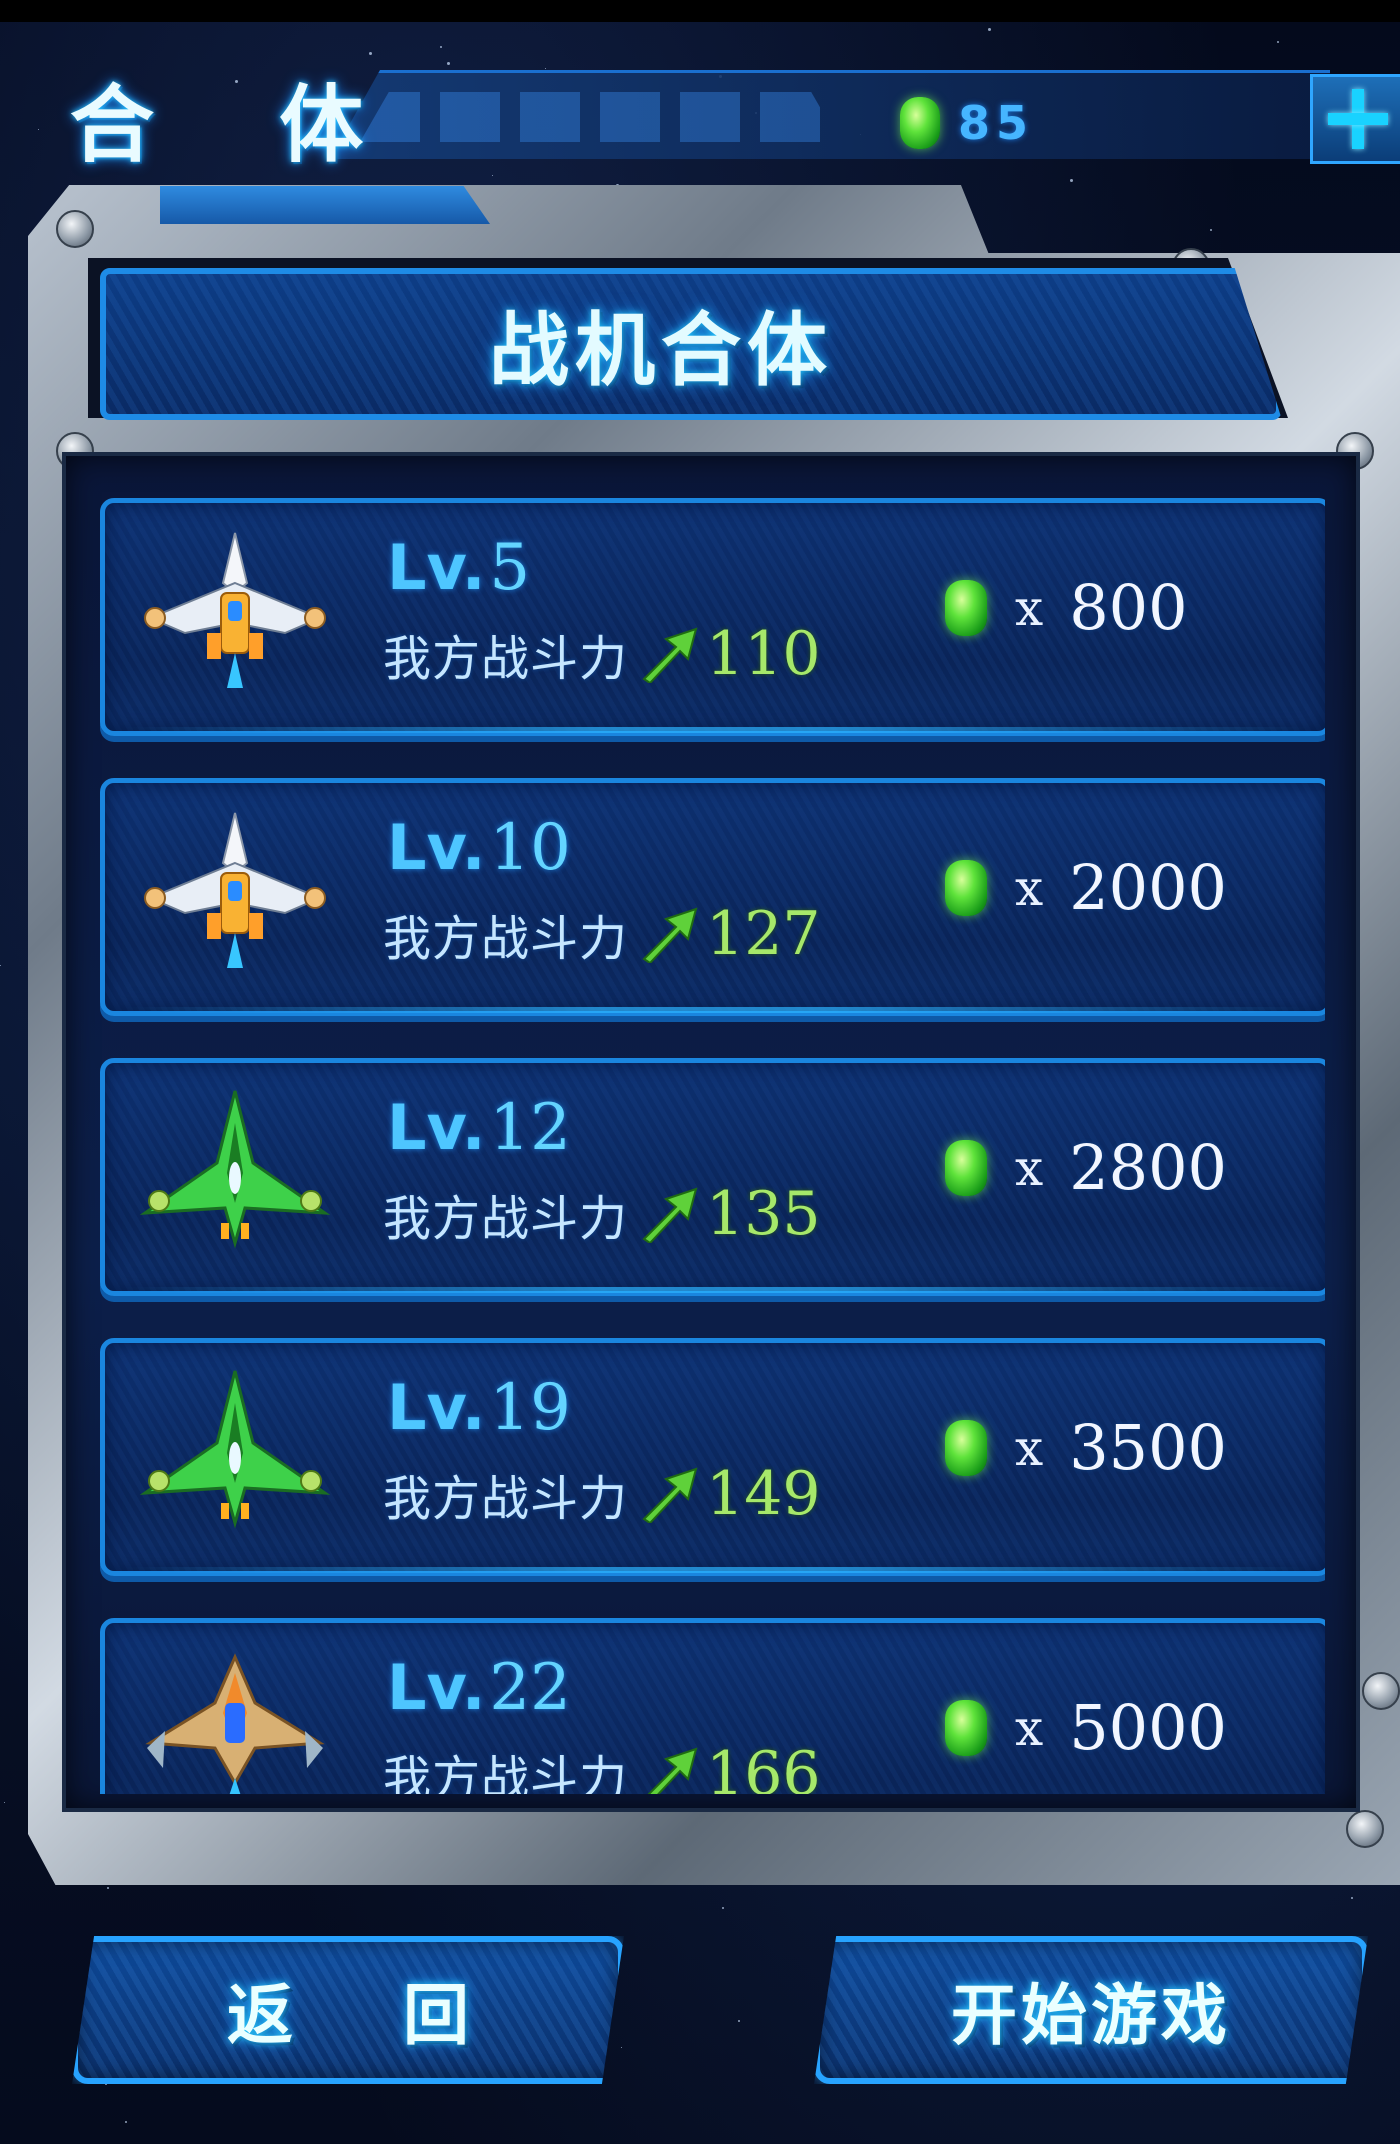 This screenshot has height=2144, width=1400. I want to click on start-game-button: 开始游戏, so click(1091, 2010).